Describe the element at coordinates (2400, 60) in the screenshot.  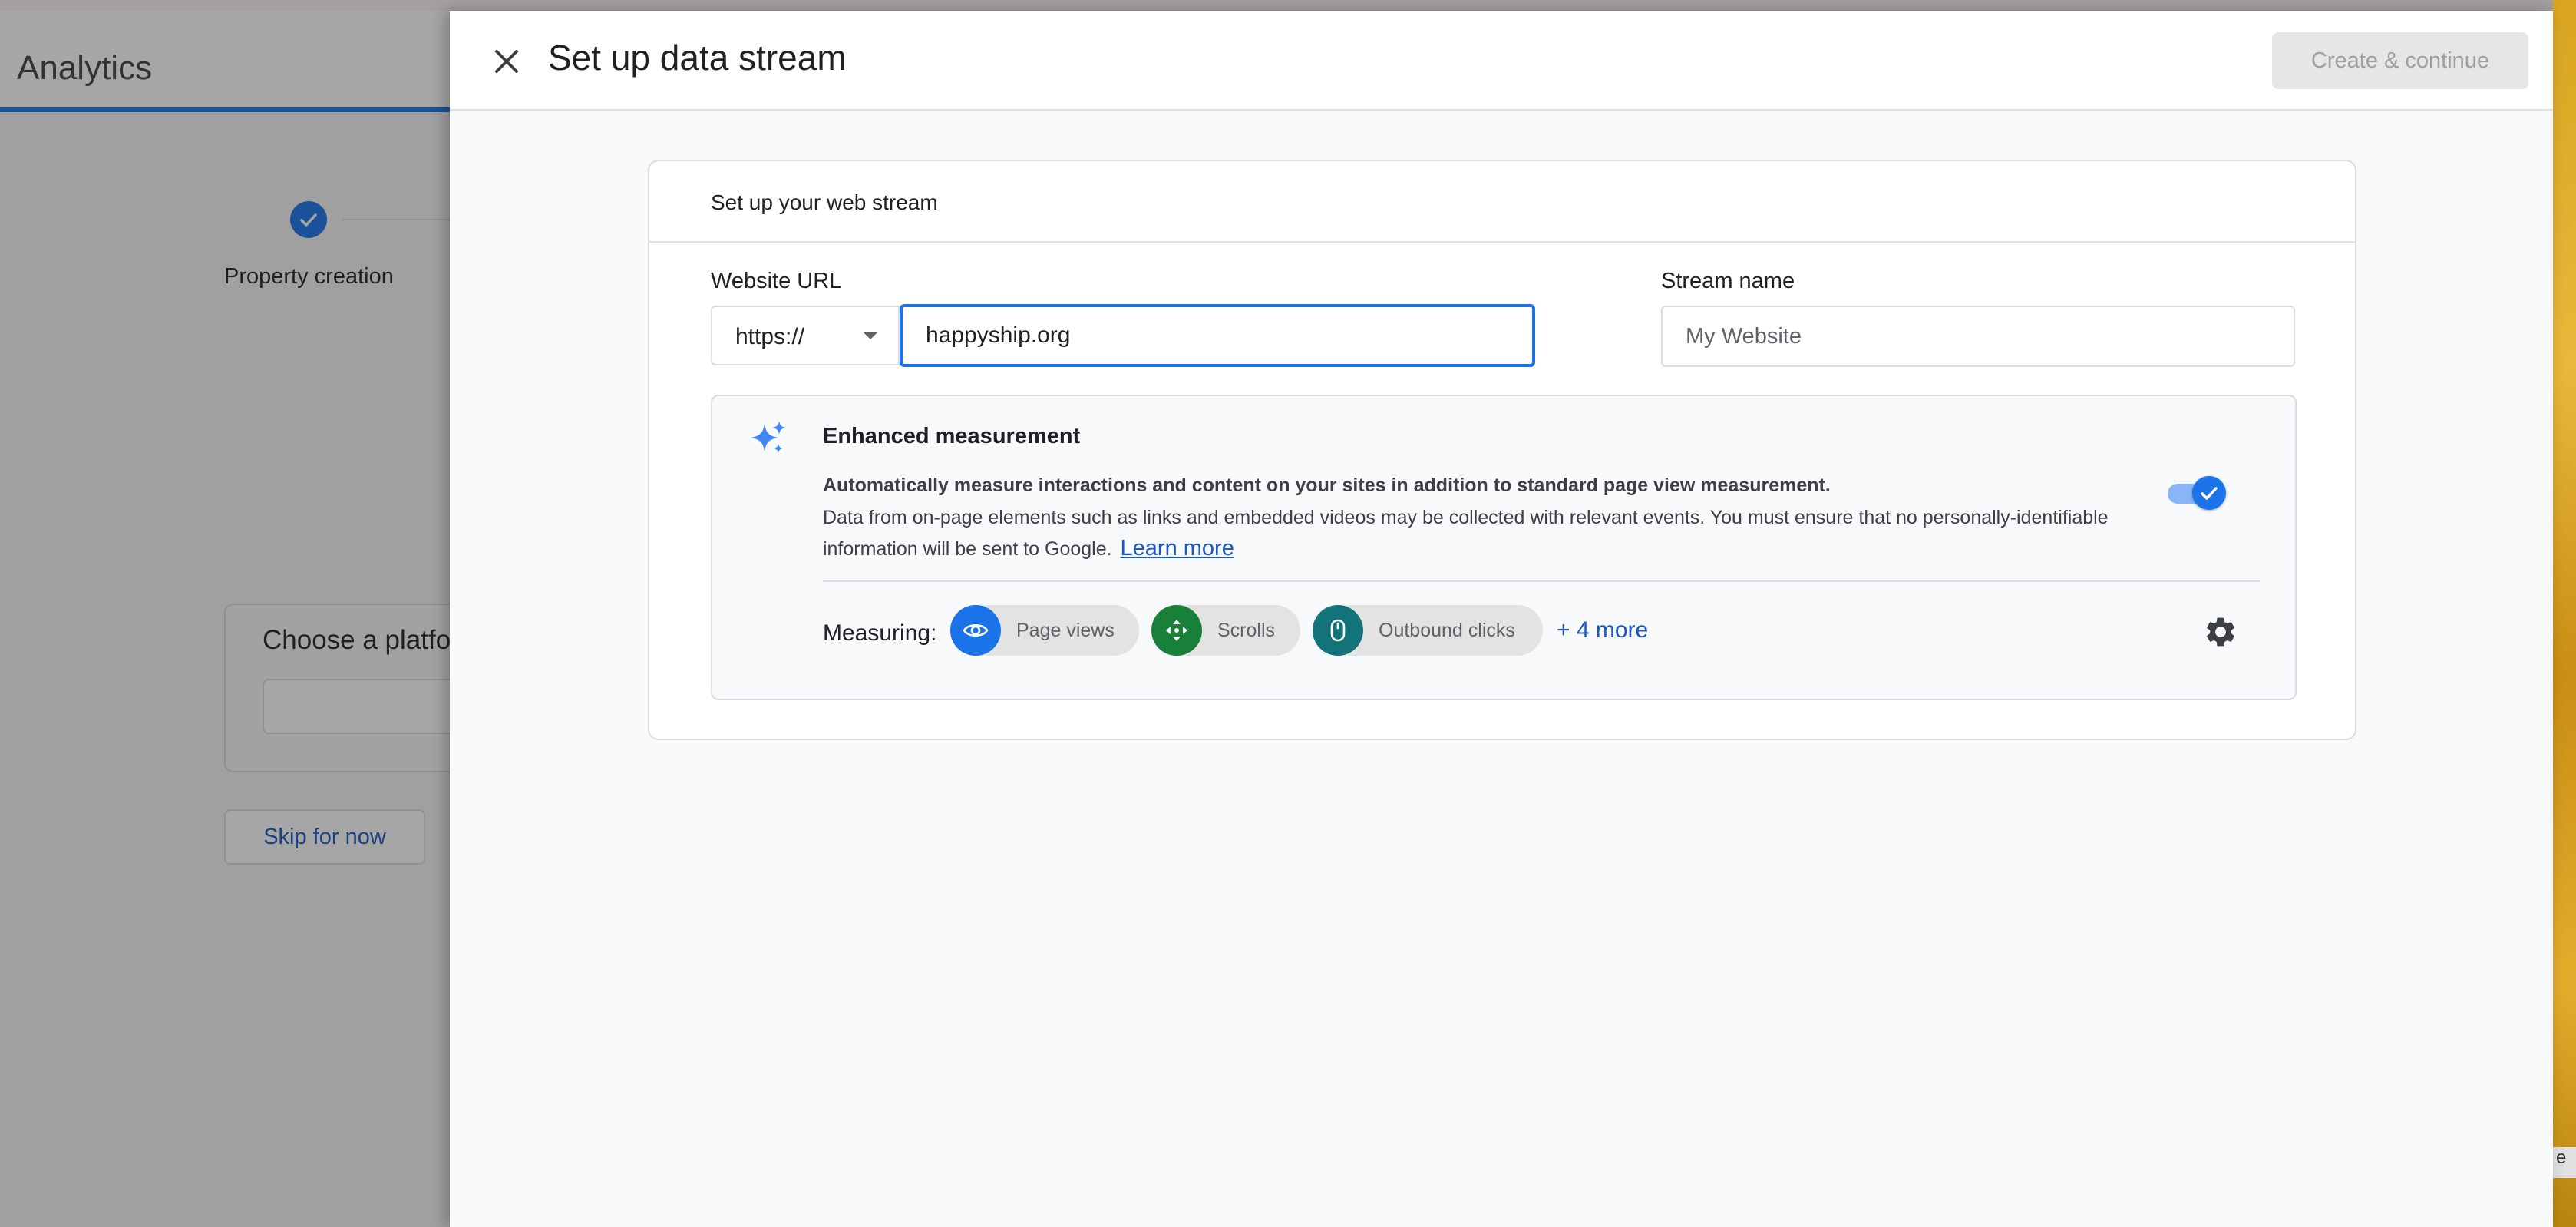
I see `create-continue-button: Create & continue` at that location.